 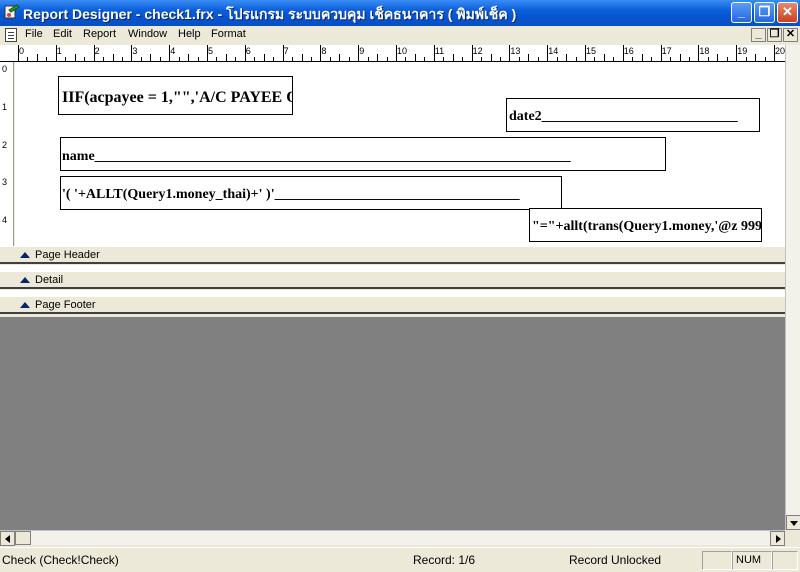 What do you see at coordinates (5, 106) in the screenshot?
I see `vruler-number: 1` at bounding box center [5, 106].